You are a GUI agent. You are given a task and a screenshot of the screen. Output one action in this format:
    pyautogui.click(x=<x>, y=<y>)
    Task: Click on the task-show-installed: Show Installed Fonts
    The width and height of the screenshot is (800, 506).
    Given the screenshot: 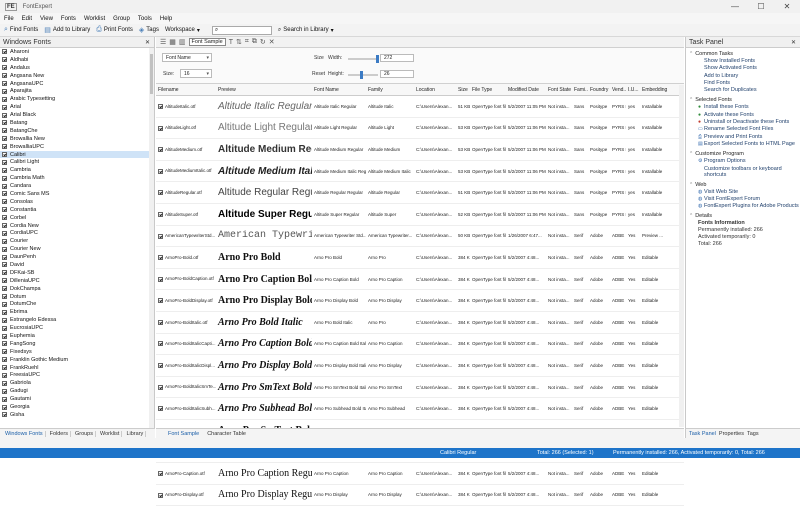 What is the action you would take?
    pyautogui.click(x=743, y=61)
    